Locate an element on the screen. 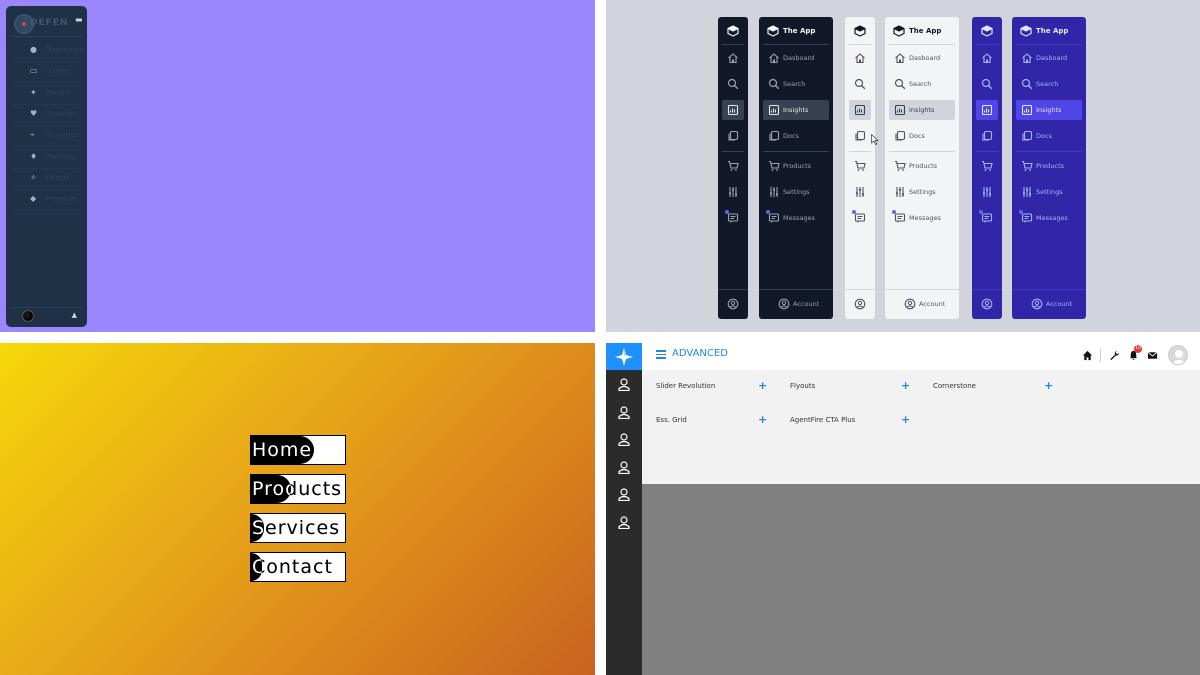 The width and height of the screenshot is (1200, 675). nav-label: Products is located at coordinates (923, 166).